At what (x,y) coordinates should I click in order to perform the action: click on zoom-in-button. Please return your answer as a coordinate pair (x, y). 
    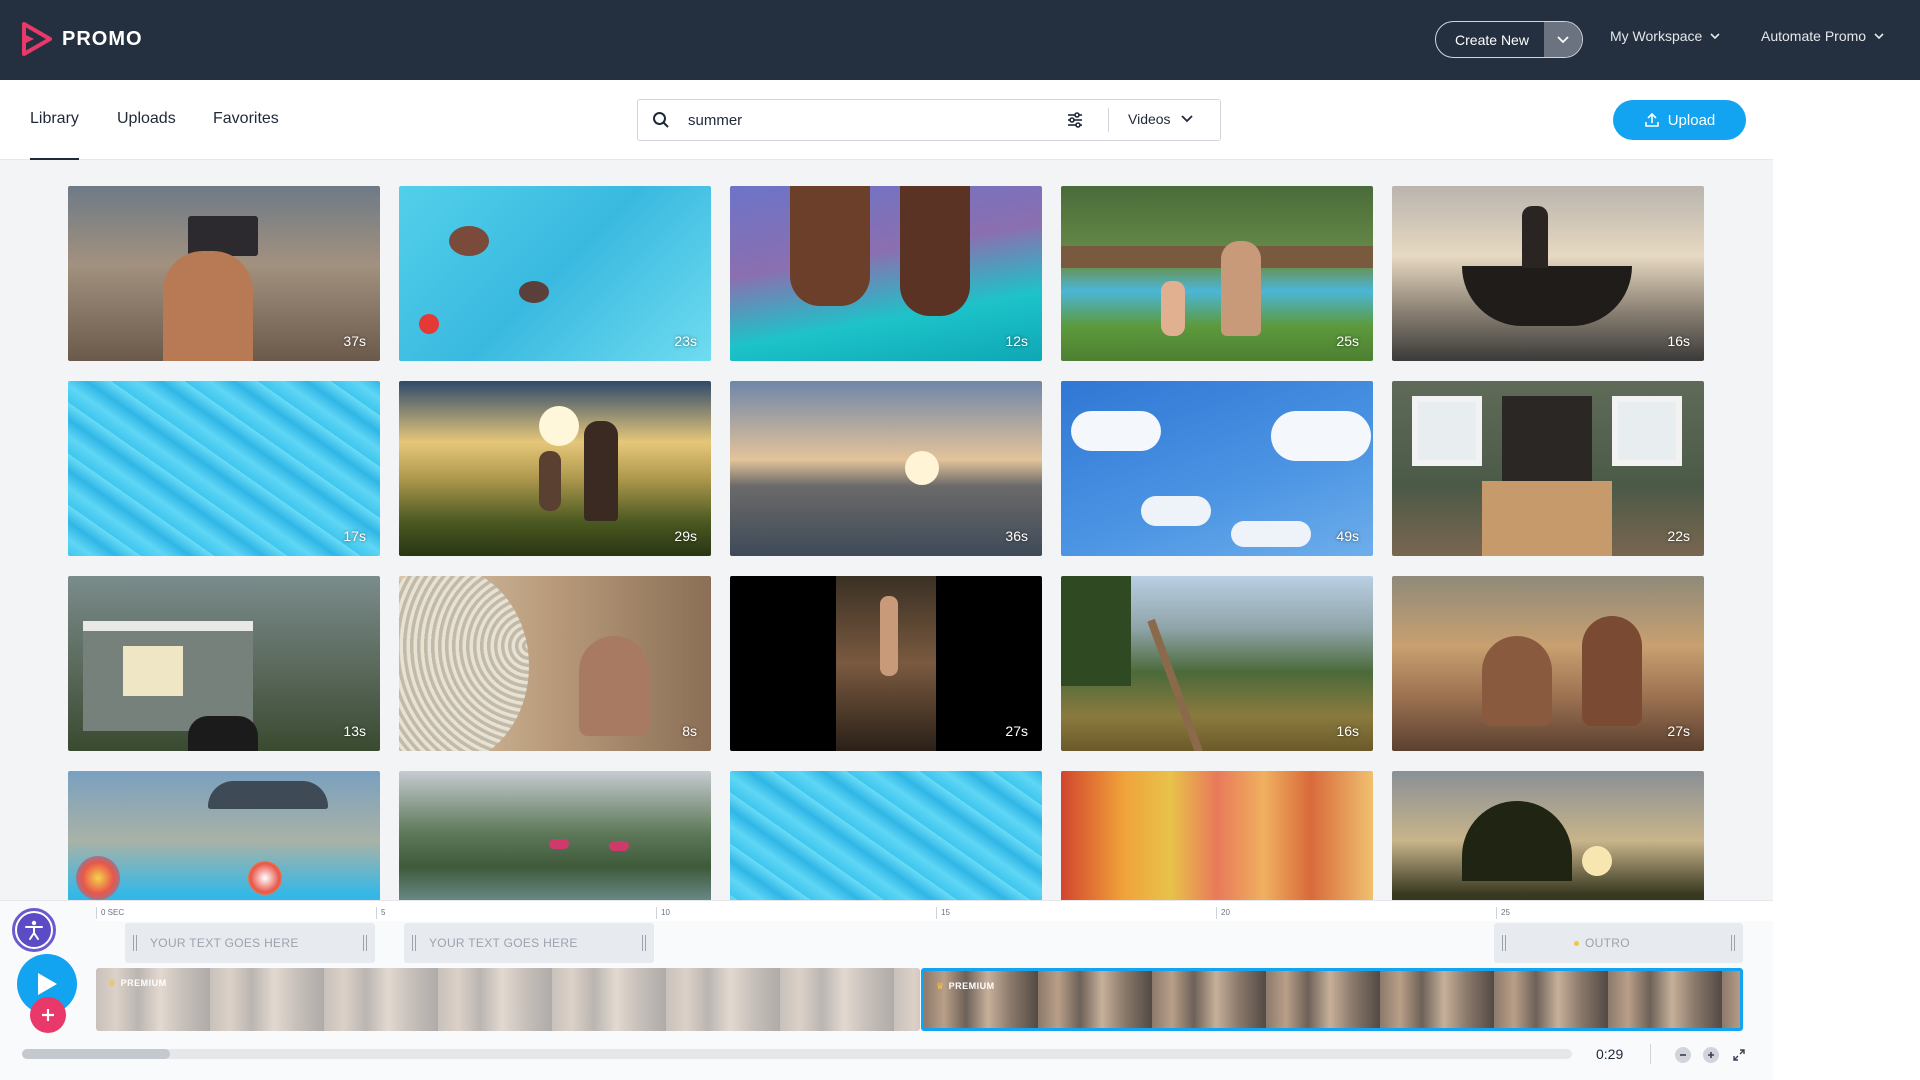
    Looking at the image, I should click on (1711, 1055).